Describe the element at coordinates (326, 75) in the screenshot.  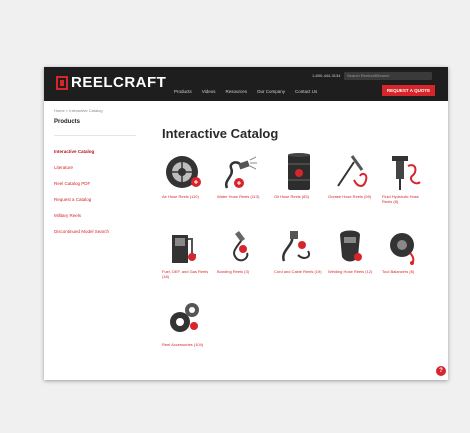
I see `phone-number: 1-800-444-3134` at that location.